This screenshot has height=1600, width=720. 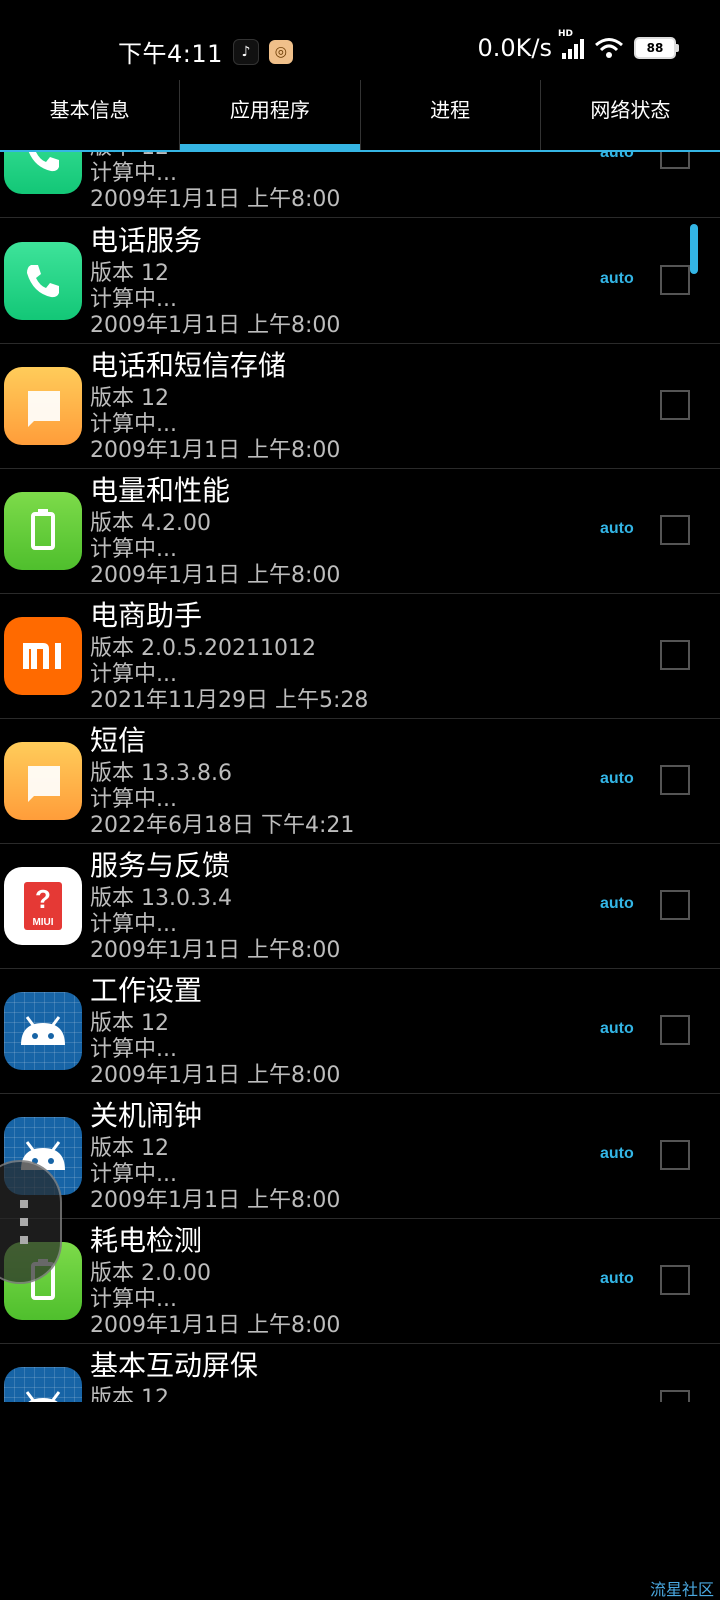 What do you see at coordinates (681, 1589) in the screenshot?
I see `watermark: 流星社区` at bounding box center [681, 1589].